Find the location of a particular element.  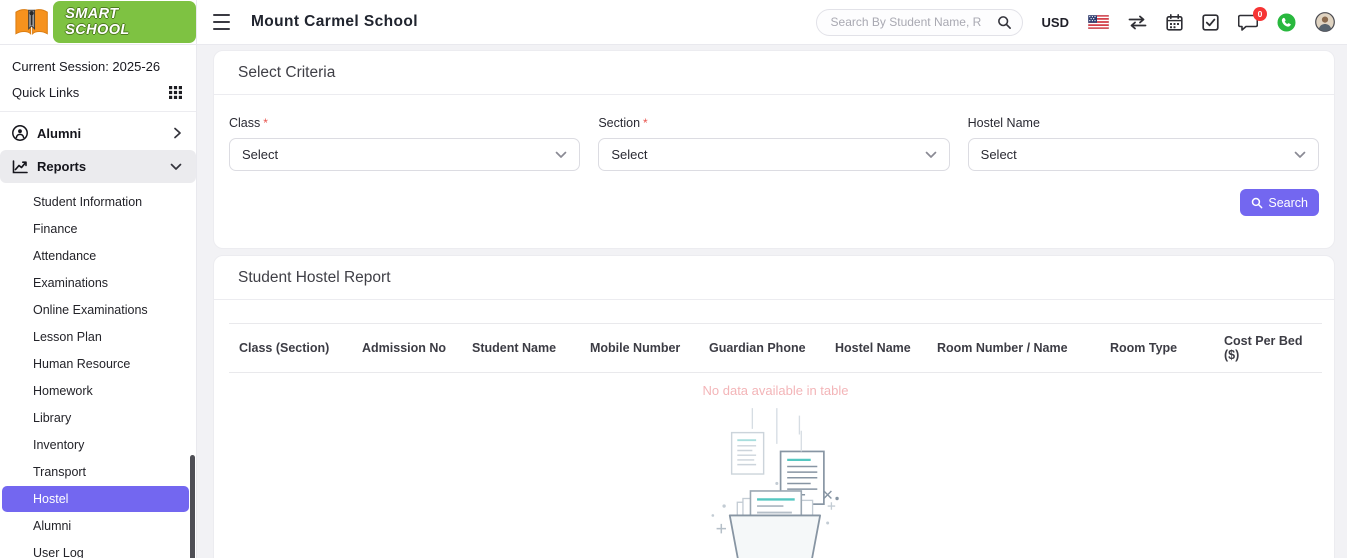

topbar-right: USD is located at coordinates (1075, 21).